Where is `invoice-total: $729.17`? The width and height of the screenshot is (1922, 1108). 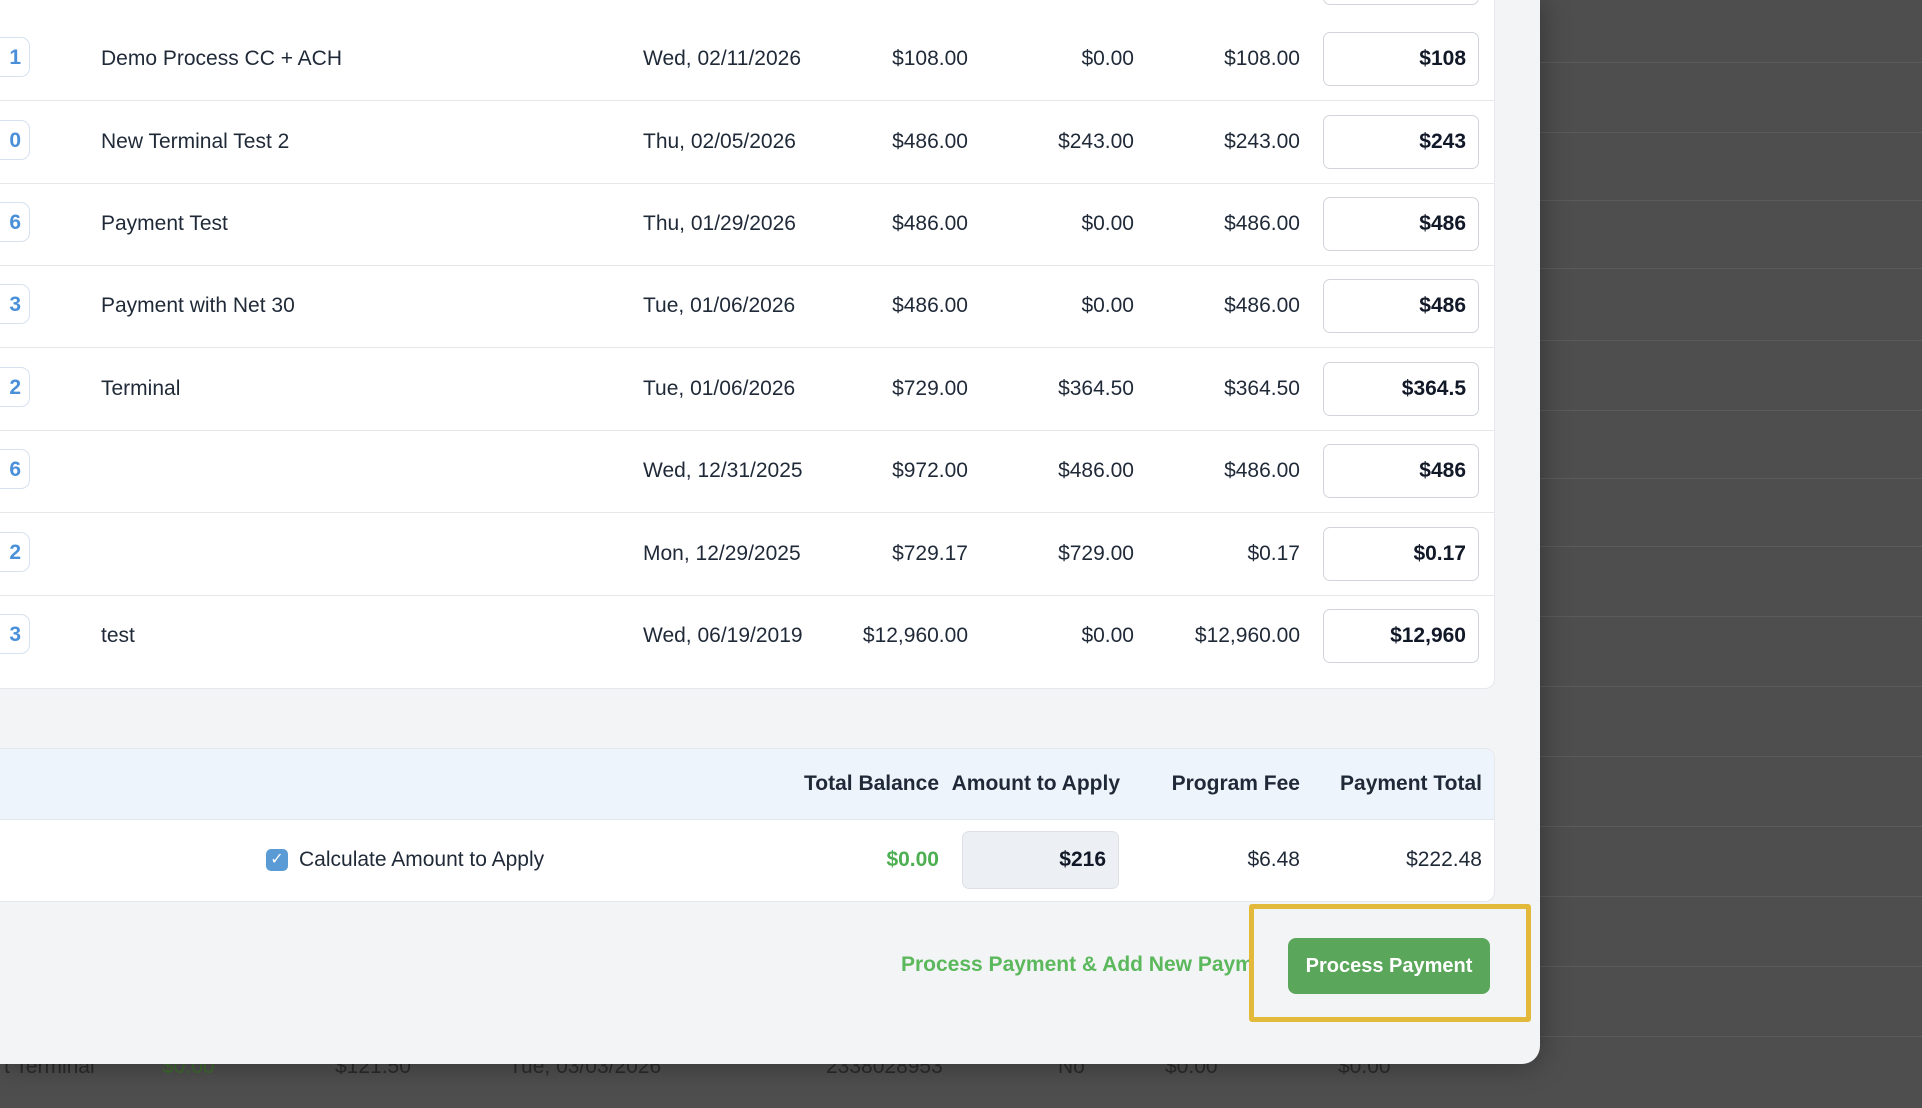 invoice-total: $729.17 is located at coordinates (930, 553).